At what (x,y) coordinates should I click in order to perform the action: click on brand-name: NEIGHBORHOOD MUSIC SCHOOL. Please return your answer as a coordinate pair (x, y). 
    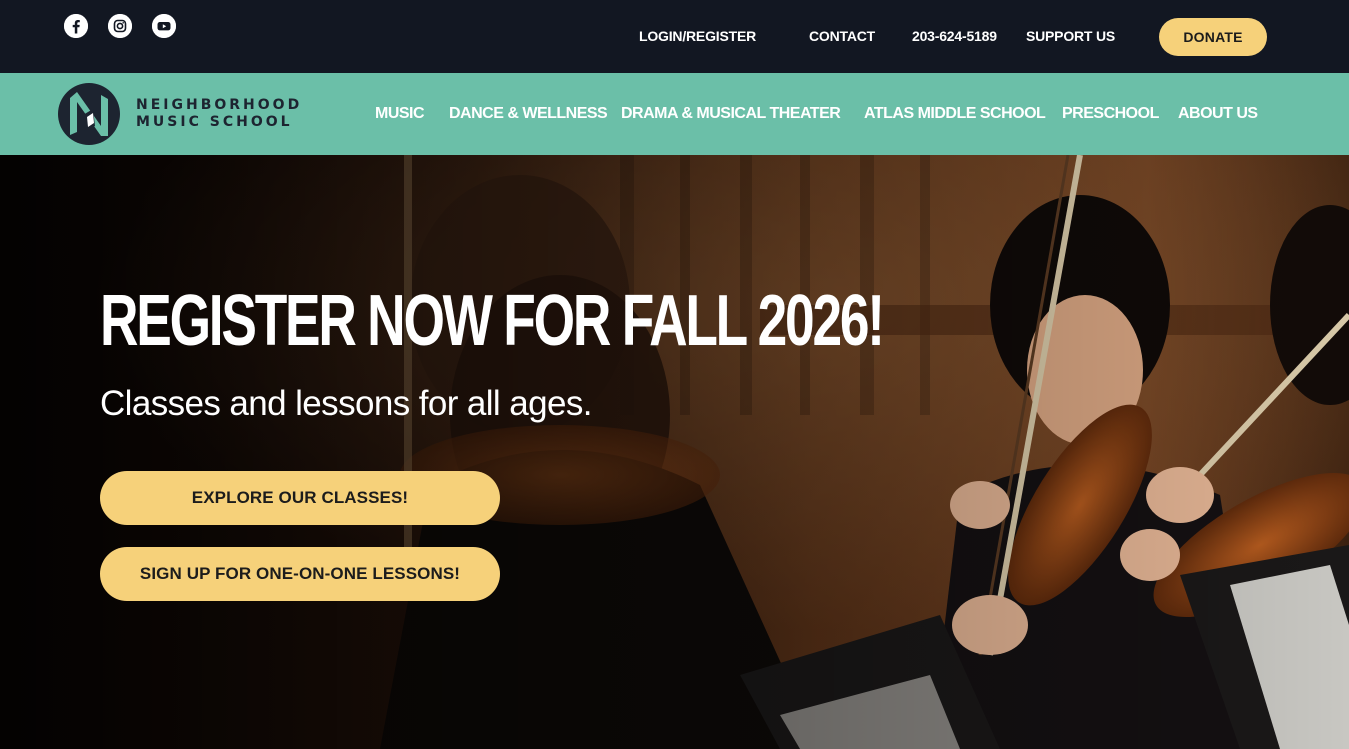
    Looking at the image, I should click on (219, 114).